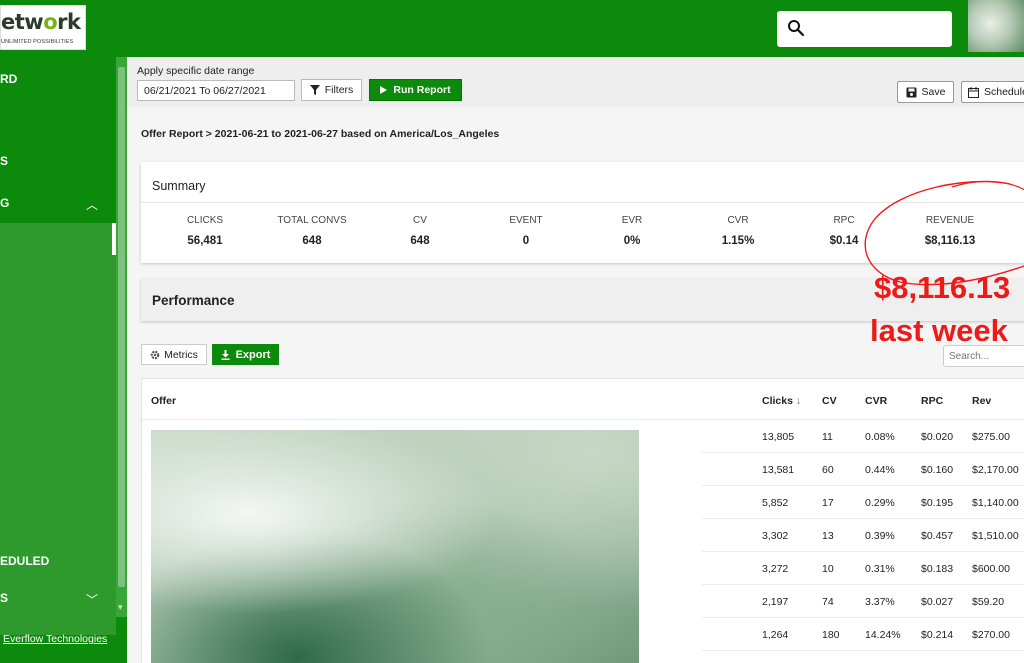 This screenshot has width=1024, height=663. What do you see at coordinates (777, 401) in the screenshot?
I see `column-header-clicks-label: Clicks` at bounding box center [777, 401].